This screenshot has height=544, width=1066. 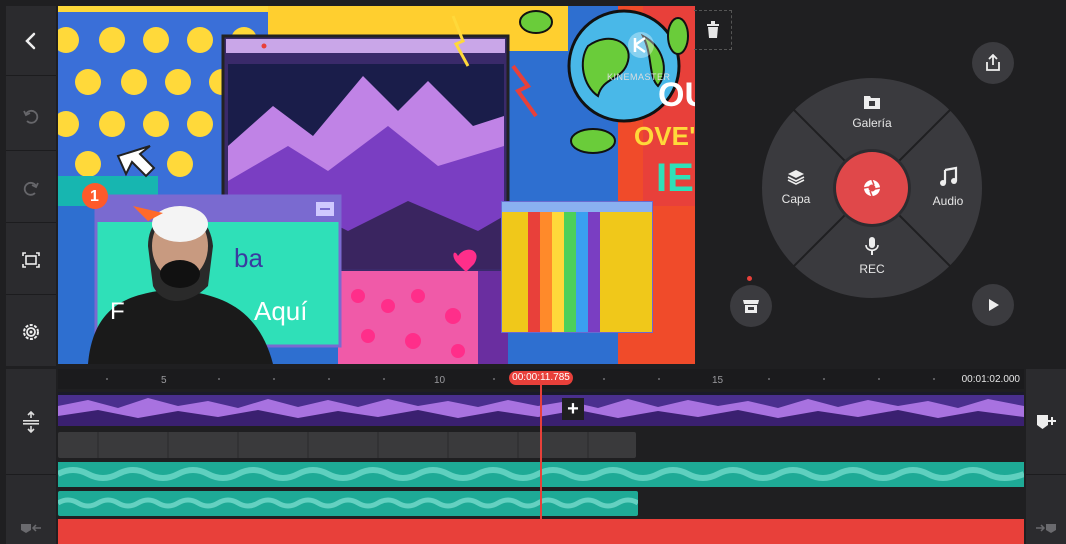 I want to click on jump-to-start-button, so click(x=31, y=528).